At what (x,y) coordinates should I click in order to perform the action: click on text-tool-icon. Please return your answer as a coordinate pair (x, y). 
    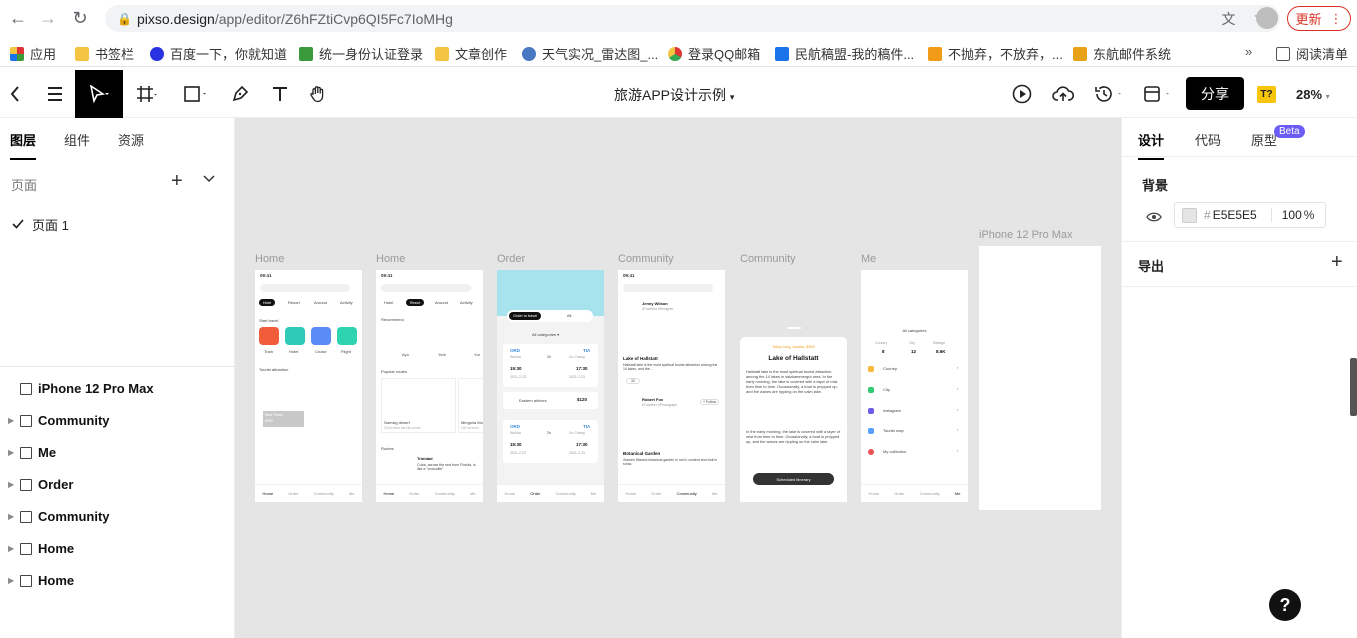
    Looking at the image, I should click on (280, 94).